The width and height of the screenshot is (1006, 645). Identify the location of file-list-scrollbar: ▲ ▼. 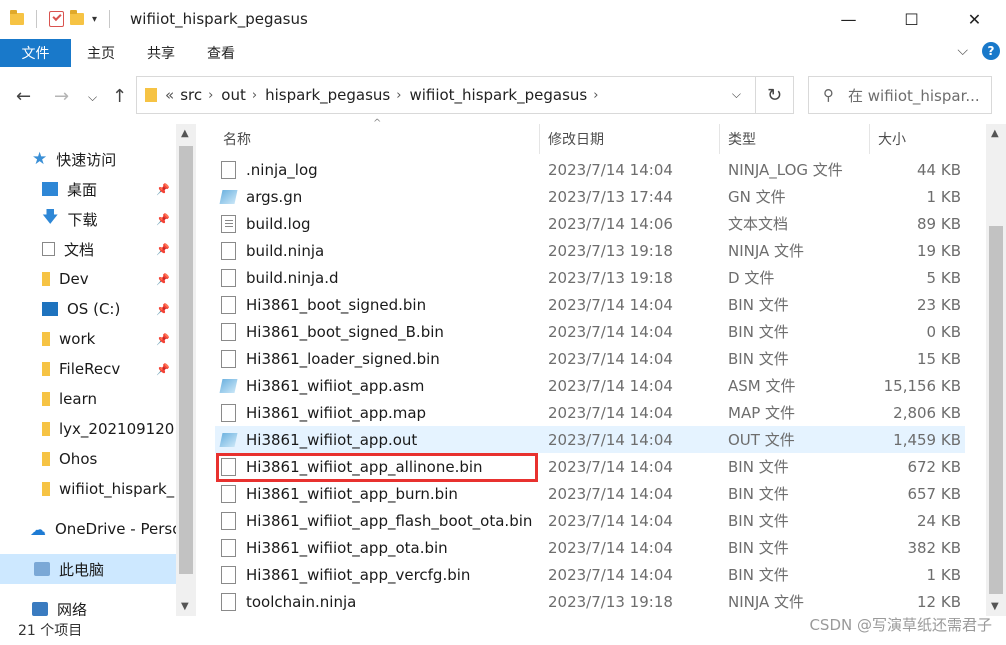
(996, 370).